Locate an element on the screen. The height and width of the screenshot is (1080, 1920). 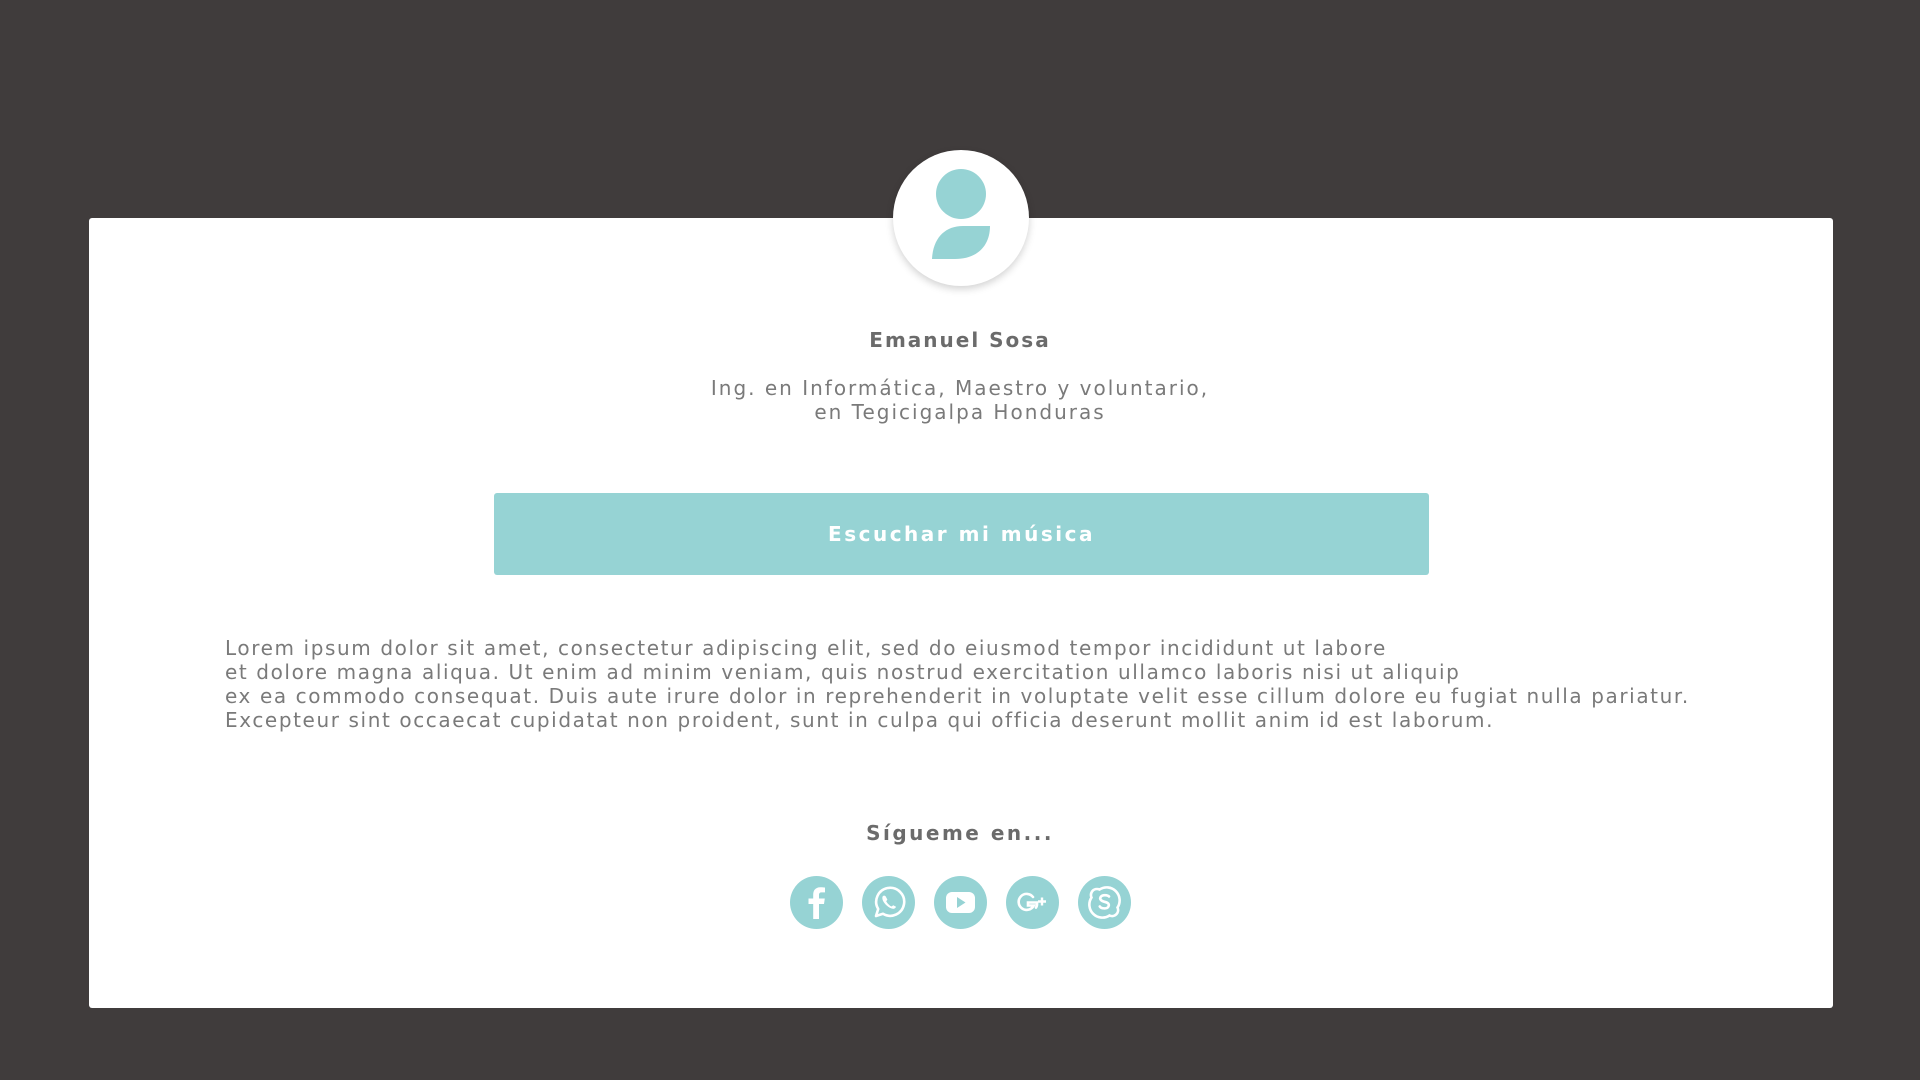
listen-music-button: Escuchar mi música is located at coordinates (961, 534).